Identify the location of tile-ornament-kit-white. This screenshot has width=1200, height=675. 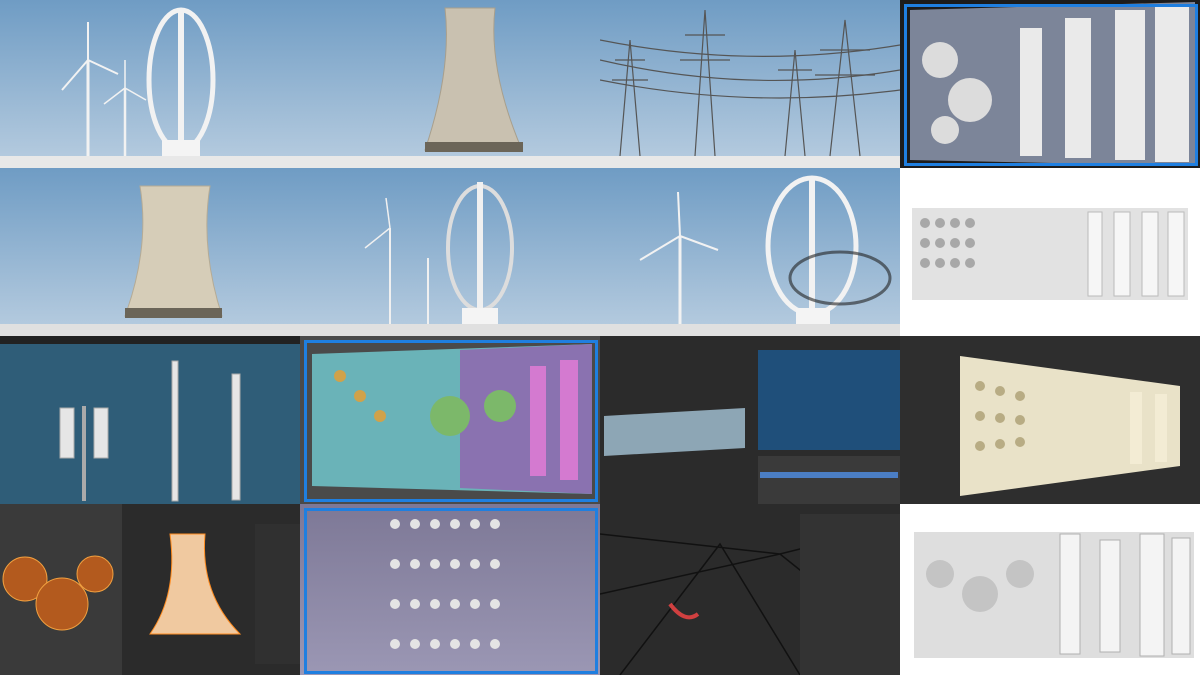
(1050, 252).